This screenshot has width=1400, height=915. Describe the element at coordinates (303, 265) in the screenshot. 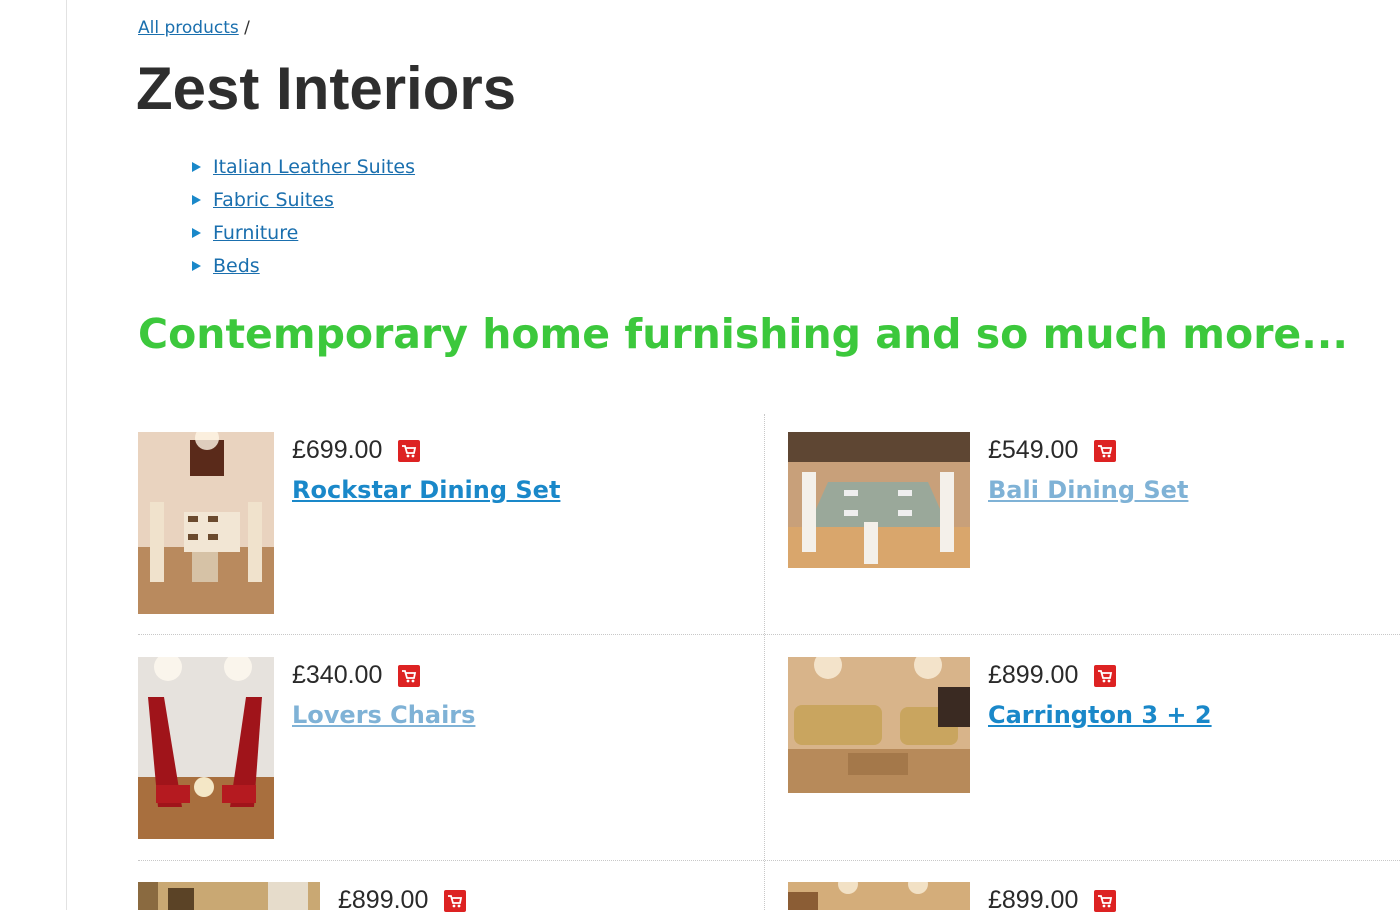

I see `category-item: Beds` at that location.